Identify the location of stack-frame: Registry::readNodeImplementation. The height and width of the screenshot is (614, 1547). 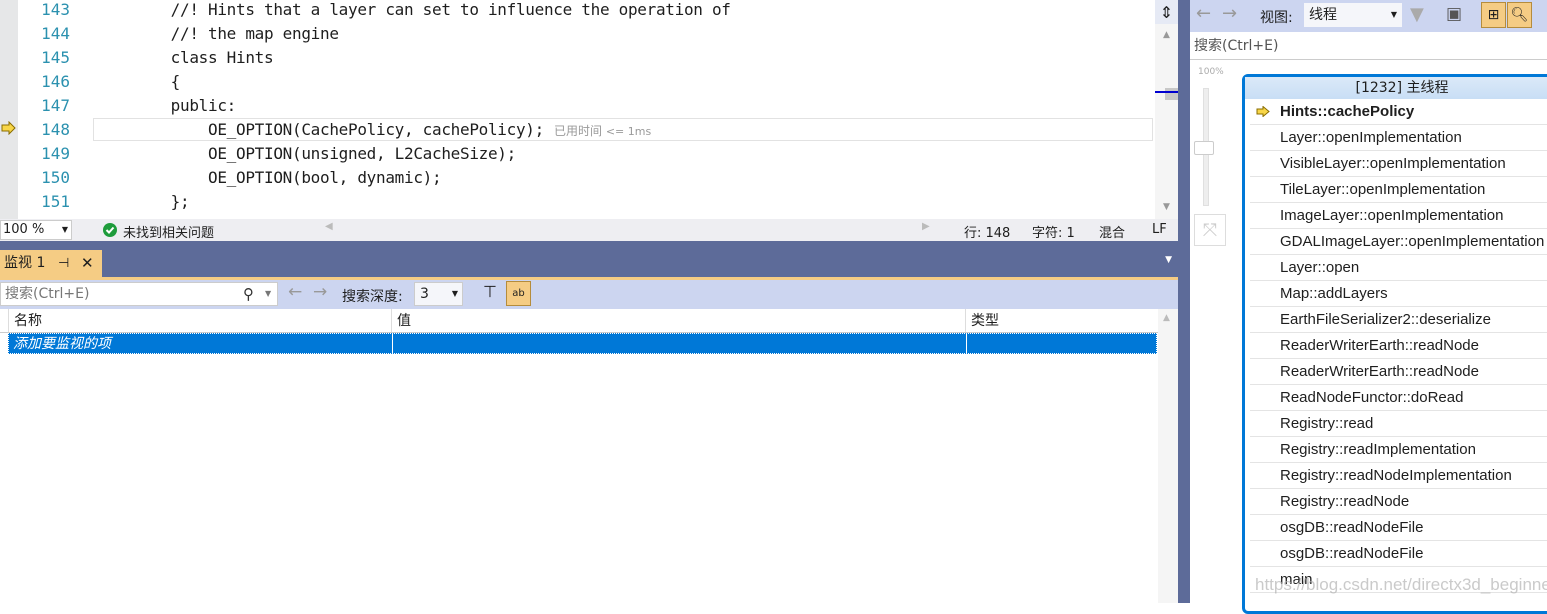
(1398, 476).